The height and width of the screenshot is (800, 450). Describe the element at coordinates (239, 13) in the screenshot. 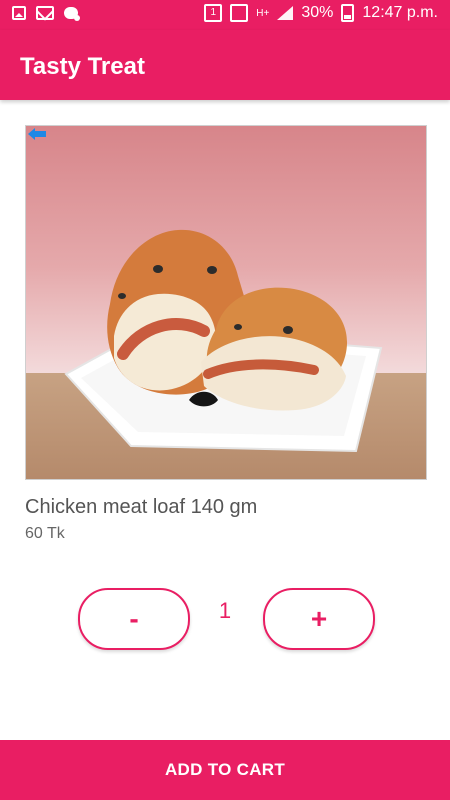

I see `sim-signal-icon` at that location.